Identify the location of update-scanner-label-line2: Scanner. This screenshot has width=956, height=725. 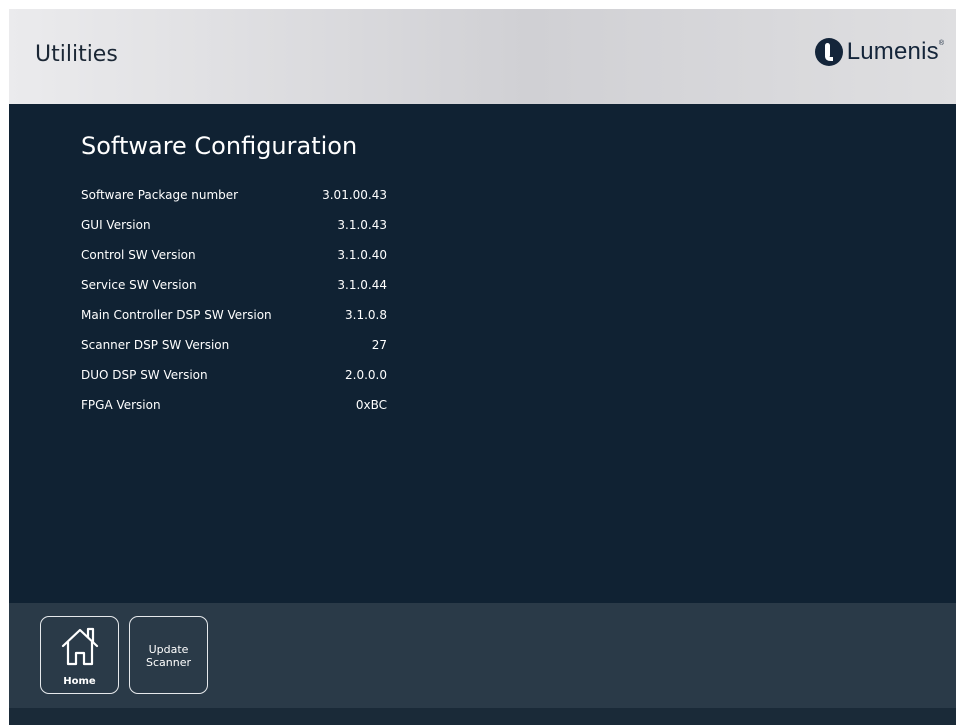
(168, 662).